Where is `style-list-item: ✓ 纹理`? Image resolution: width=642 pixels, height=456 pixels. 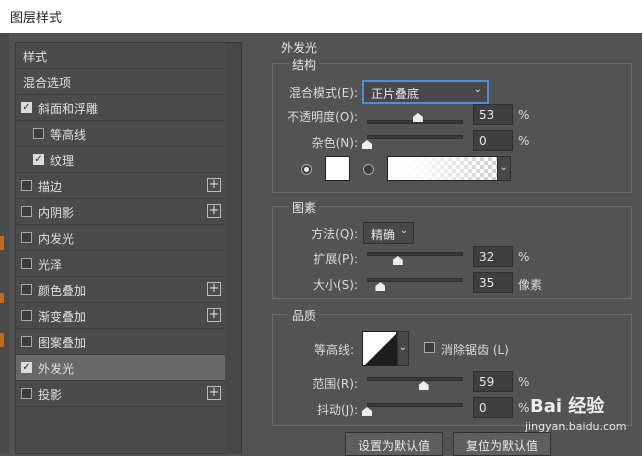
style-list-item: ✓ 纹理 is located at coordinates (120, 160).